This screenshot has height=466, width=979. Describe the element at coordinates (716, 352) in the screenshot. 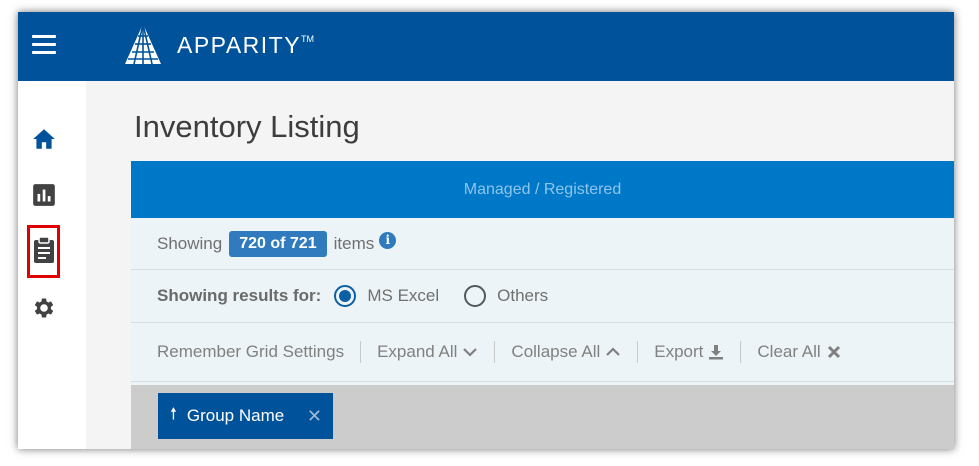

I see `download-icon` at that location.